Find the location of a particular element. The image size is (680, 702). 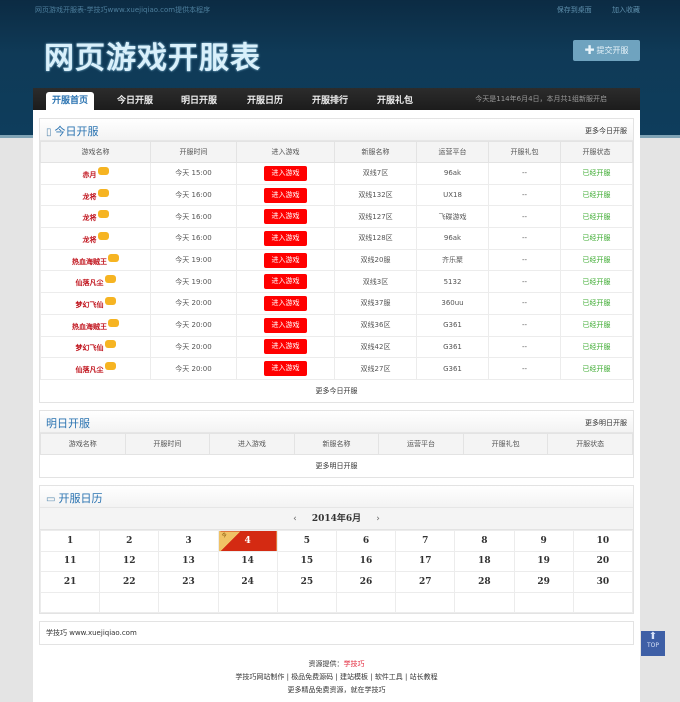

server-name: 双线42区 is located at coordinates (375, 347).